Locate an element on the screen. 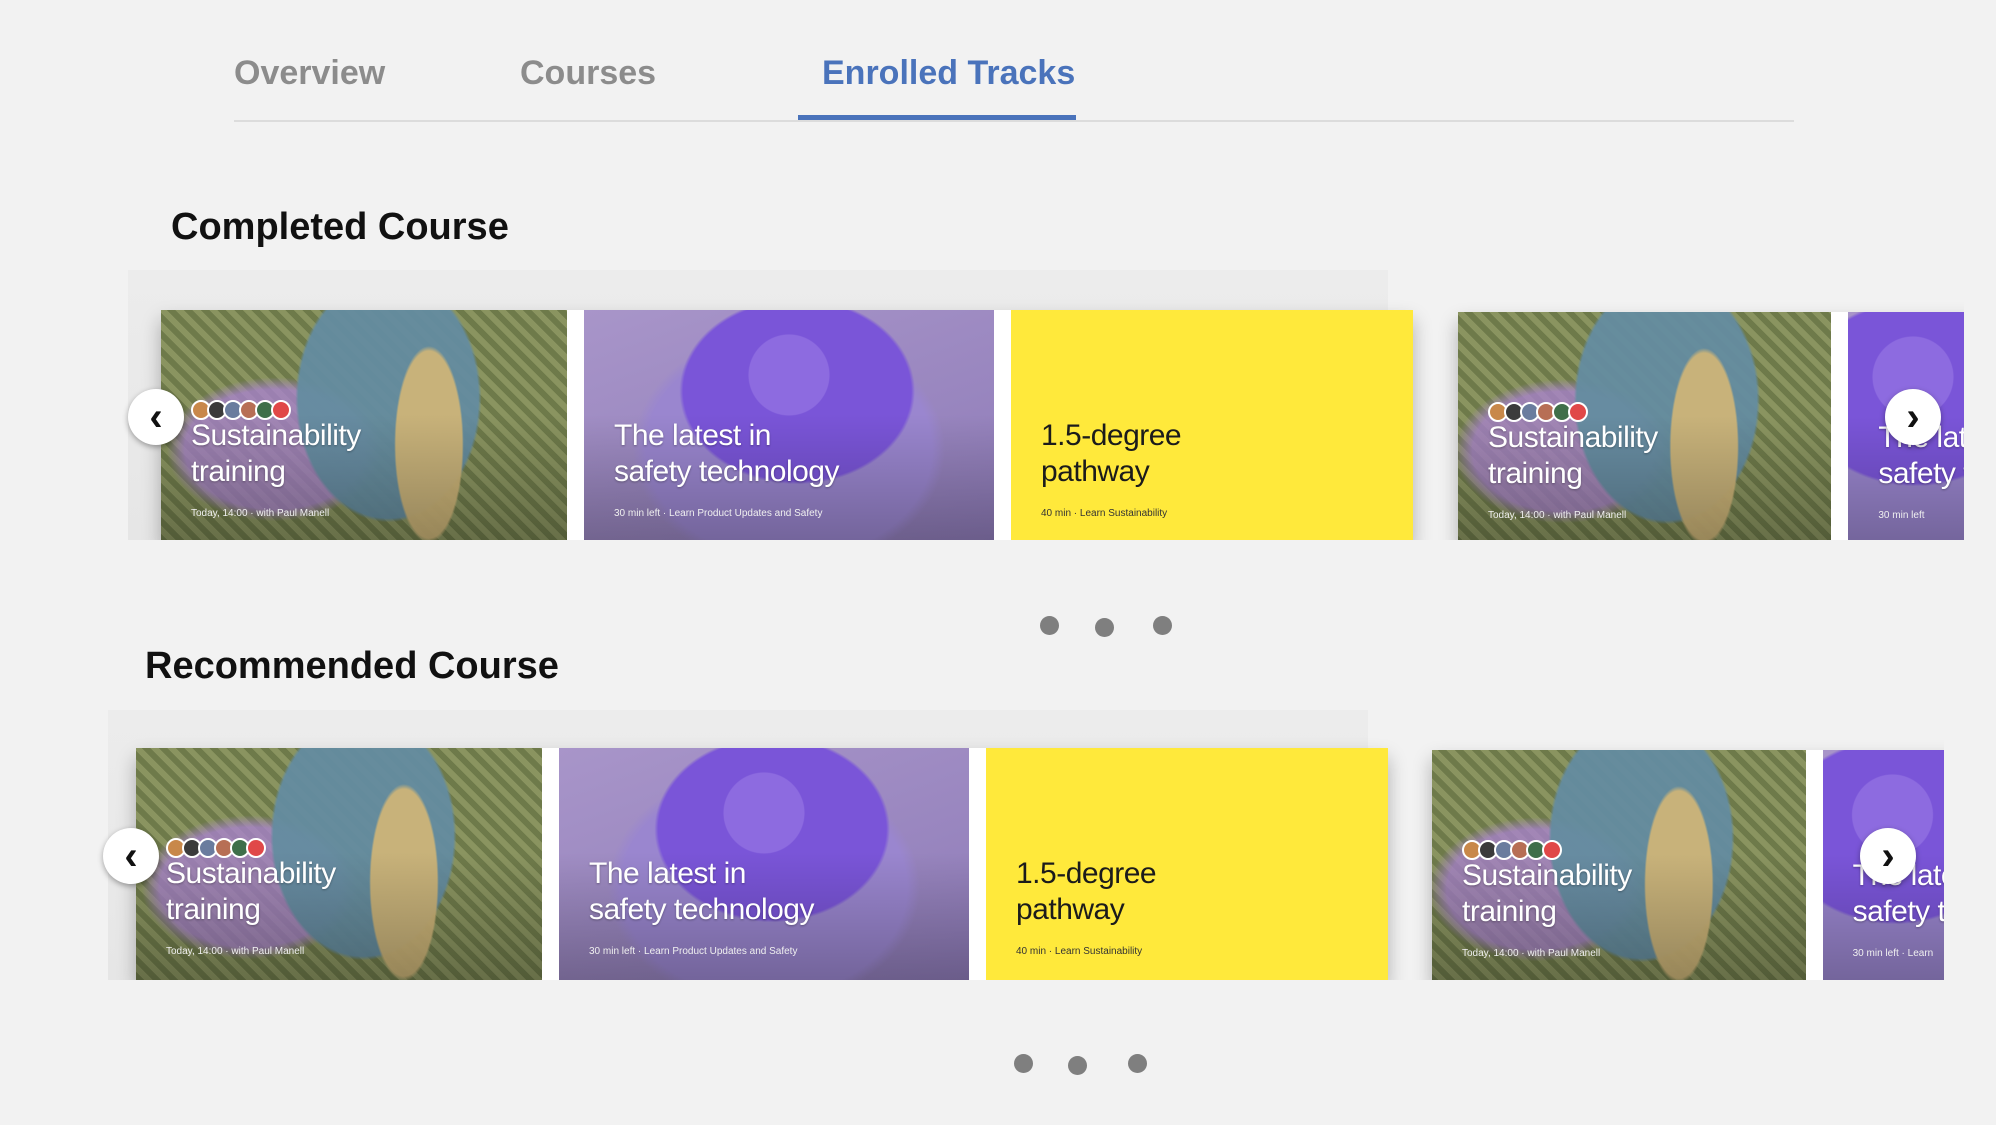  tab-bar: Overview Courses Enrolled Tracks is located at coordinates (1014, 81).